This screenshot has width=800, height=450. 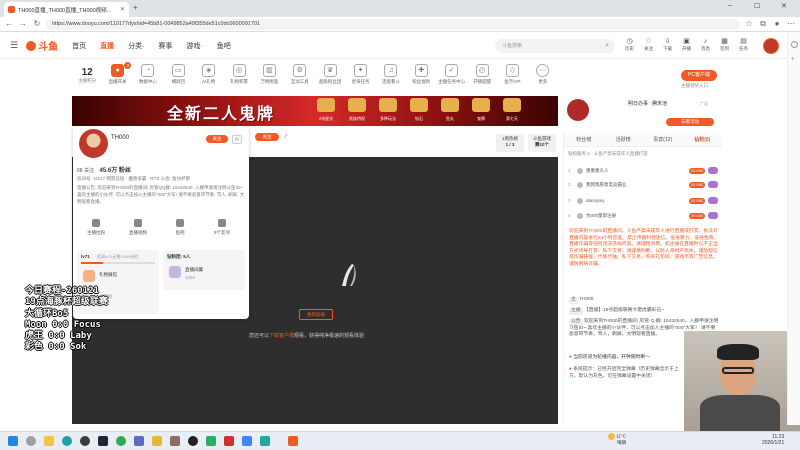 What do you see at coordinates (211, 441) in the screenshot?
I see `taskbar-wechat-icon` at bounding box center [211, 441].